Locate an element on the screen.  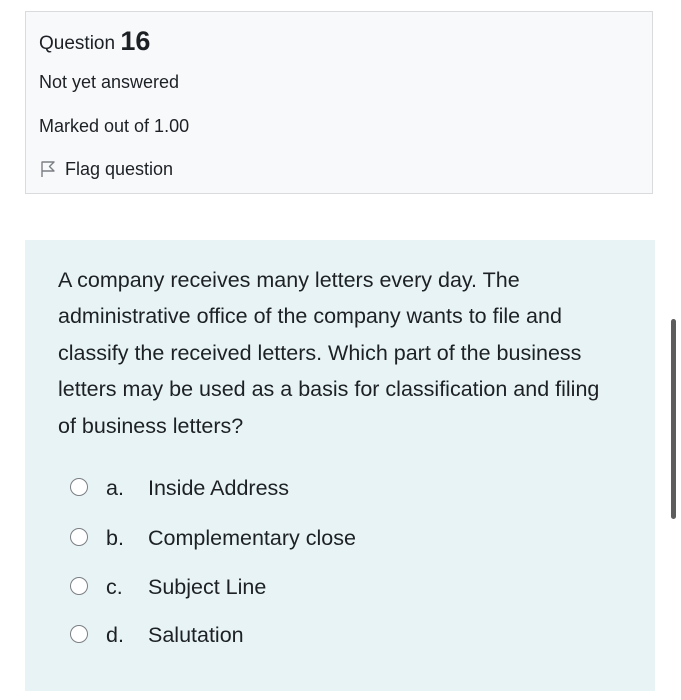
answer-option-b: b. Complementary close is located at coordinates (350, 538).